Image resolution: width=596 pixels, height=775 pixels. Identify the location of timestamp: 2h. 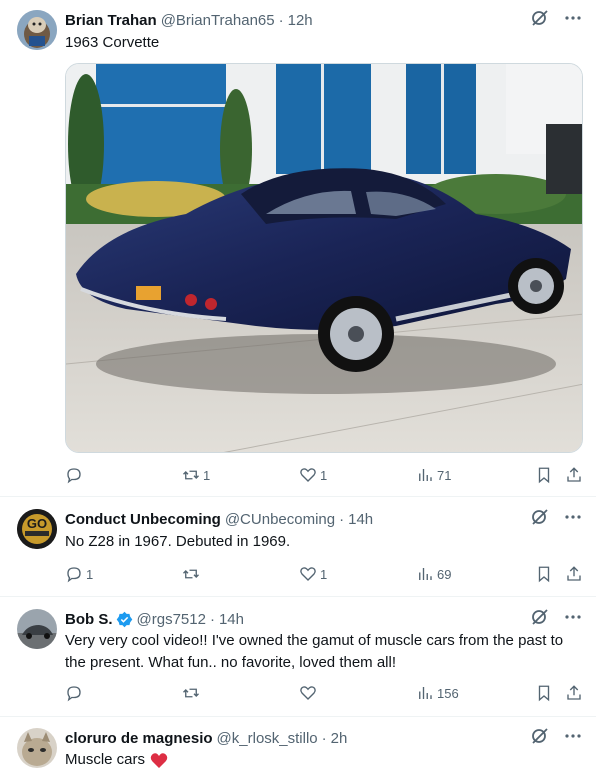
(339, 738).